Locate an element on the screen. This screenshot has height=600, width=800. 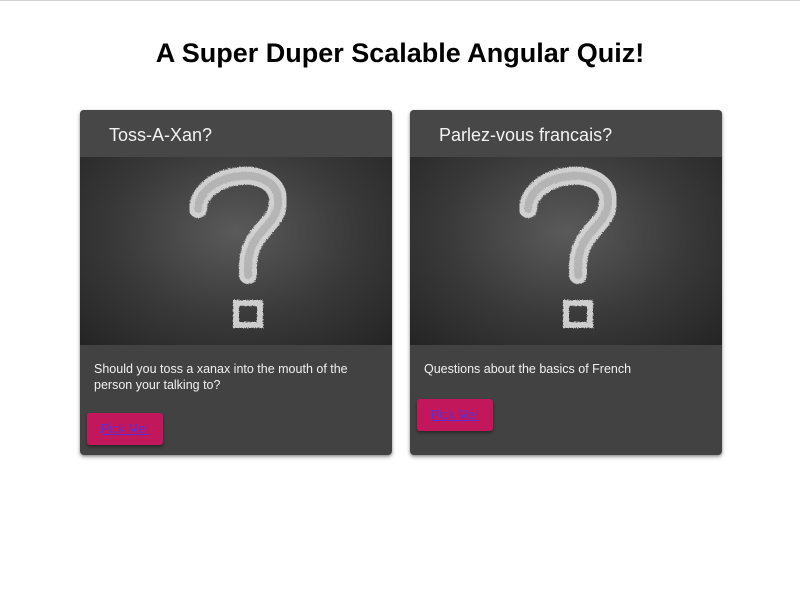
page-title: A Super Duper Scalable Angular Quiz! is located at coordinates (400, 53).